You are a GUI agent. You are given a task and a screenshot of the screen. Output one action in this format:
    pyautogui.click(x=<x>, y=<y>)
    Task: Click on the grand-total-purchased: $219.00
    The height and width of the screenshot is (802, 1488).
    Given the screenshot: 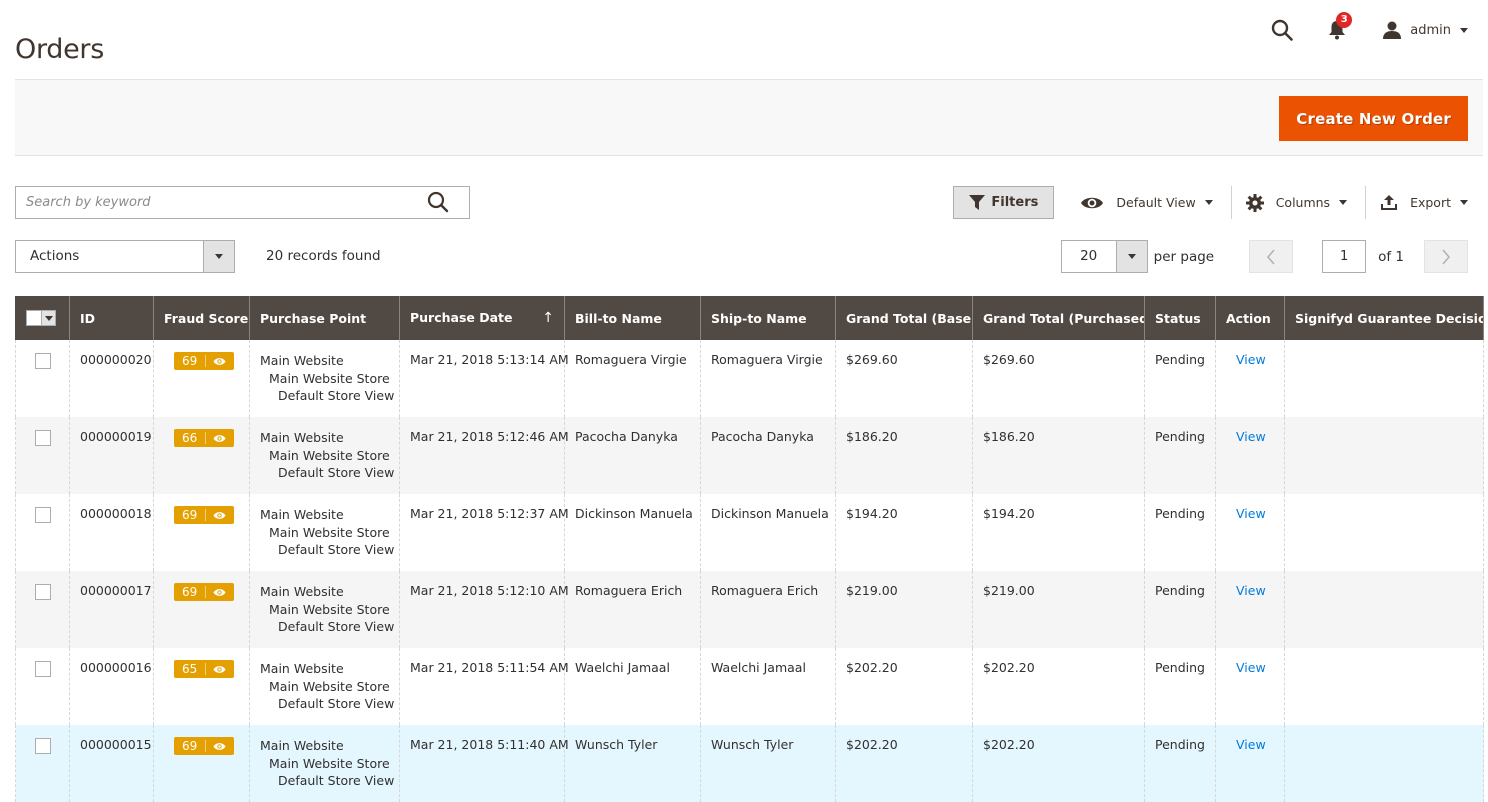 What is the action you would take?
    pyautogui.click(x=1058, y=609)
    